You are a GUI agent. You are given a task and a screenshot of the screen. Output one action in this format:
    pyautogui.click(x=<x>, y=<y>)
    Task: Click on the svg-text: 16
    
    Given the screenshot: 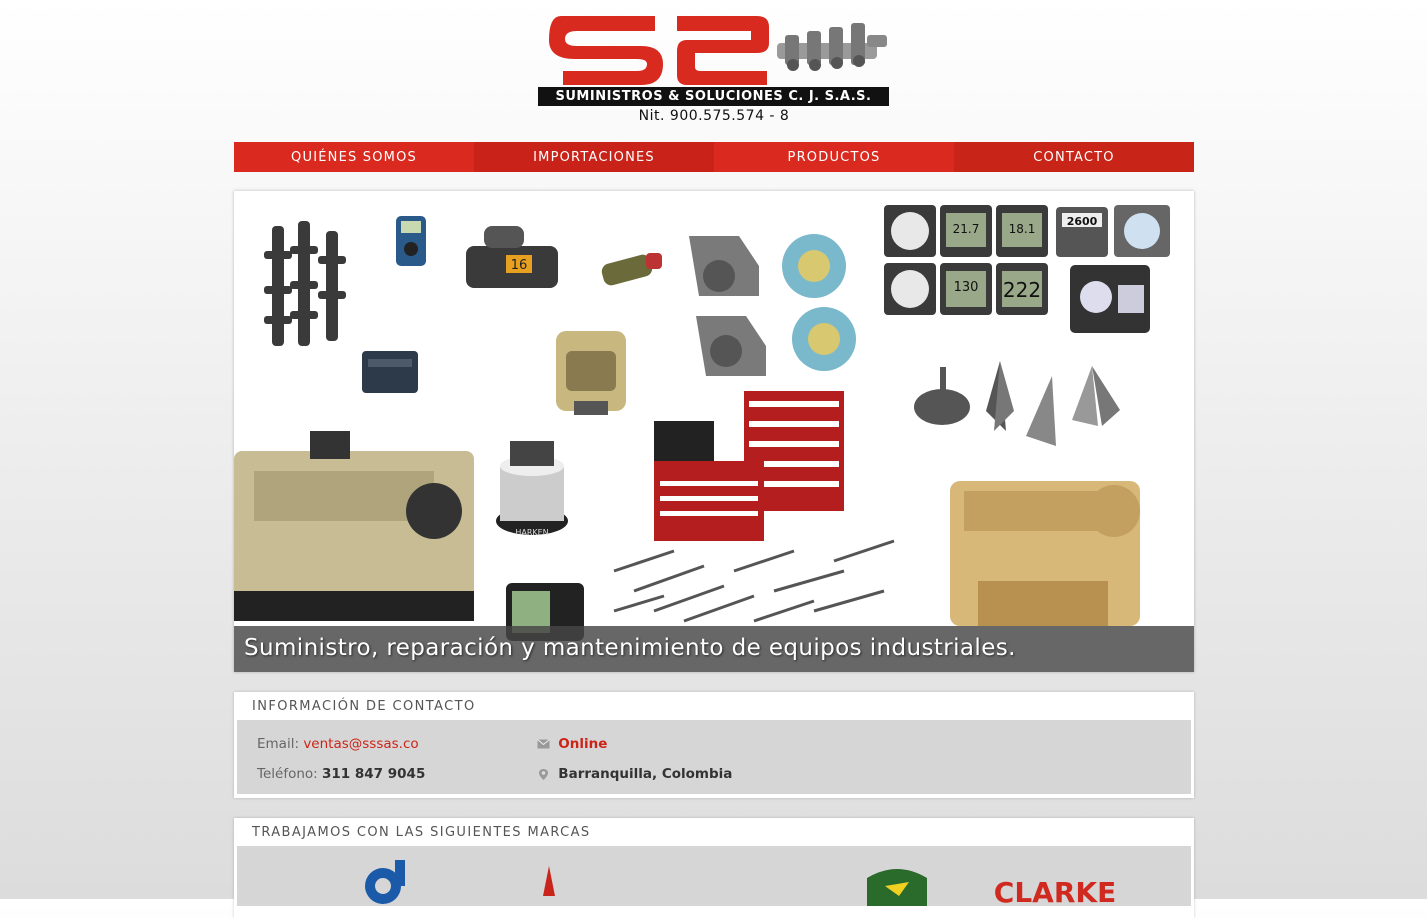 What is the action you would take?
    pyautogui.click(x=519, y=265)
    